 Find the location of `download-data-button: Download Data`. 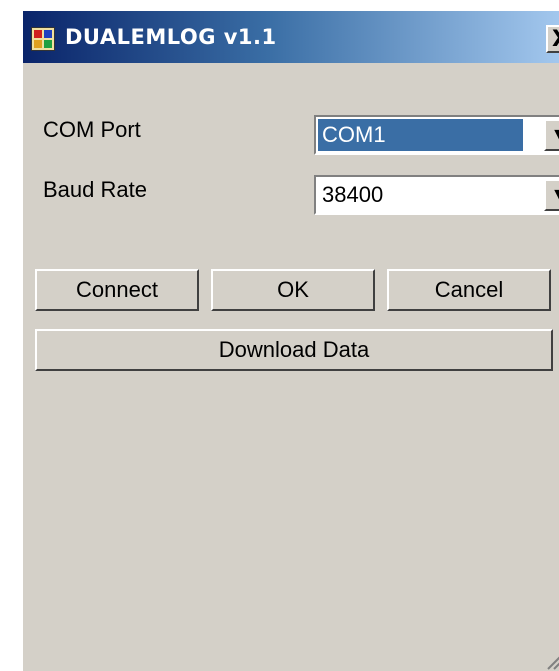

download-data-button: Download Data is located at coordinates (294, 350).